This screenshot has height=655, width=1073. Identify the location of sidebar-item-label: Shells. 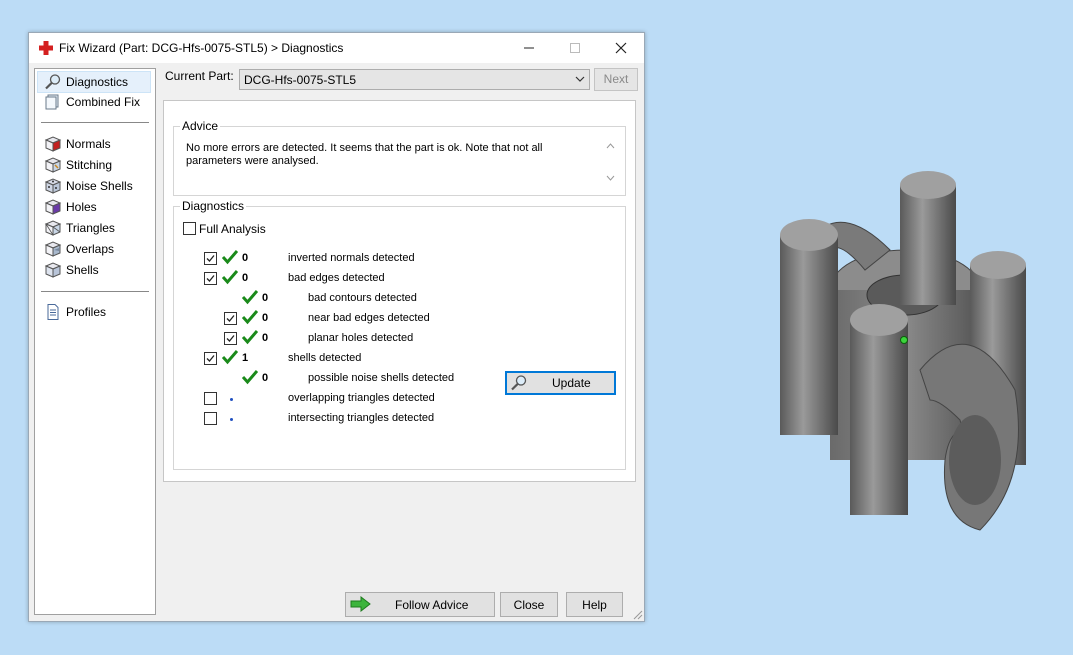
(82, 270).